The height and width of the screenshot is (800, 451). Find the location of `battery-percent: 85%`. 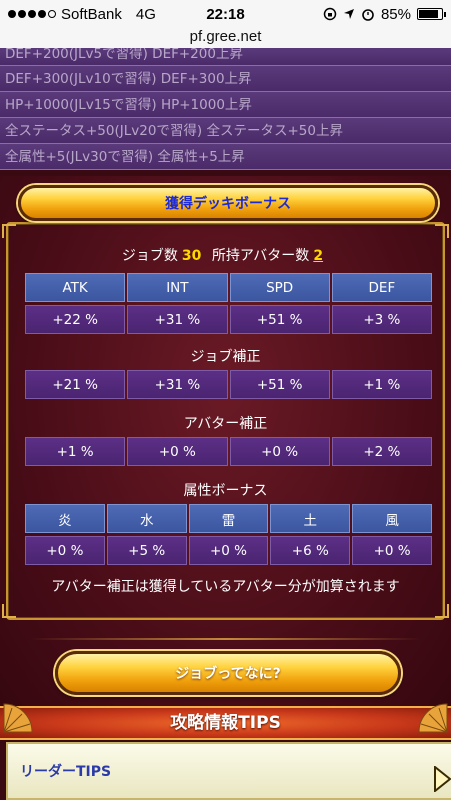

battery-percent: 85% is located at coordinates (395, 14).